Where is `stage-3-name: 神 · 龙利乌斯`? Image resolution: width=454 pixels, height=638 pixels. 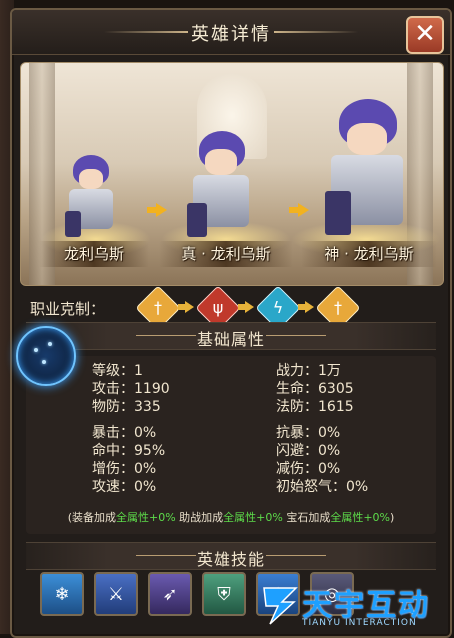 stage-3-name: 神 · 龙利乌斯 is located at coordinates (369, 254).